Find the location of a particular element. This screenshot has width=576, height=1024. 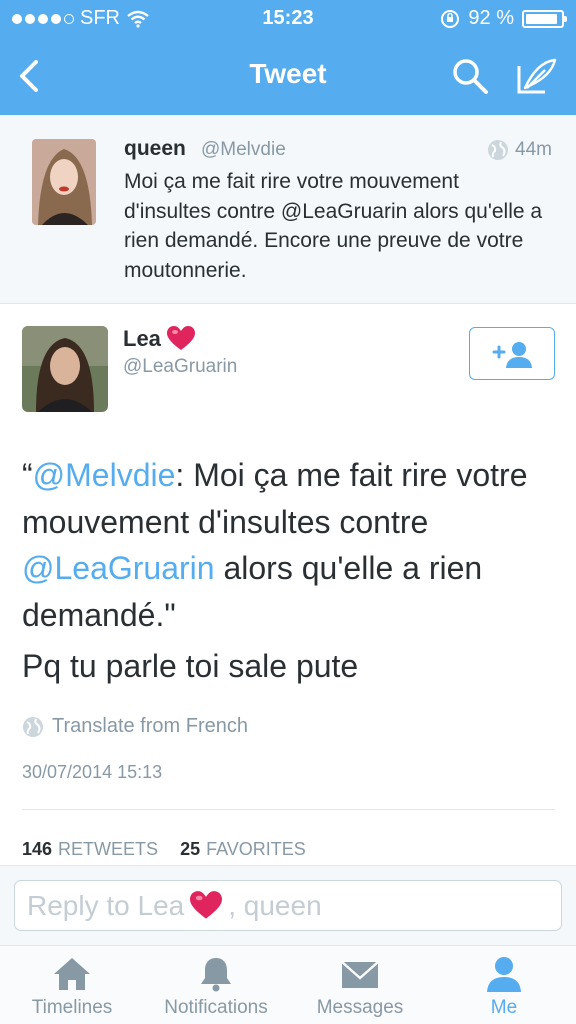

tab-notifications: Notifications is located at coordinates (216, 985).